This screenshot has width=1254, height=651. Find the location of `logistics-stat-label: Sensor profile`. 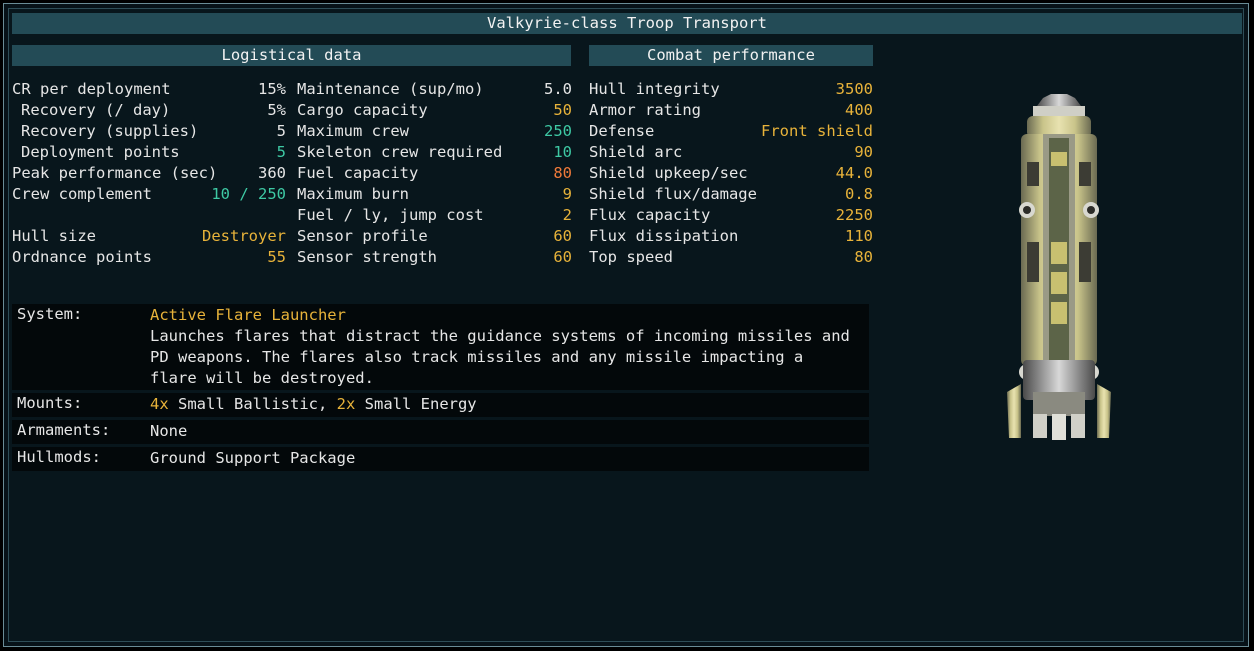

logistics-stat-label: Sensor profile is located at coordinates (362, 236).